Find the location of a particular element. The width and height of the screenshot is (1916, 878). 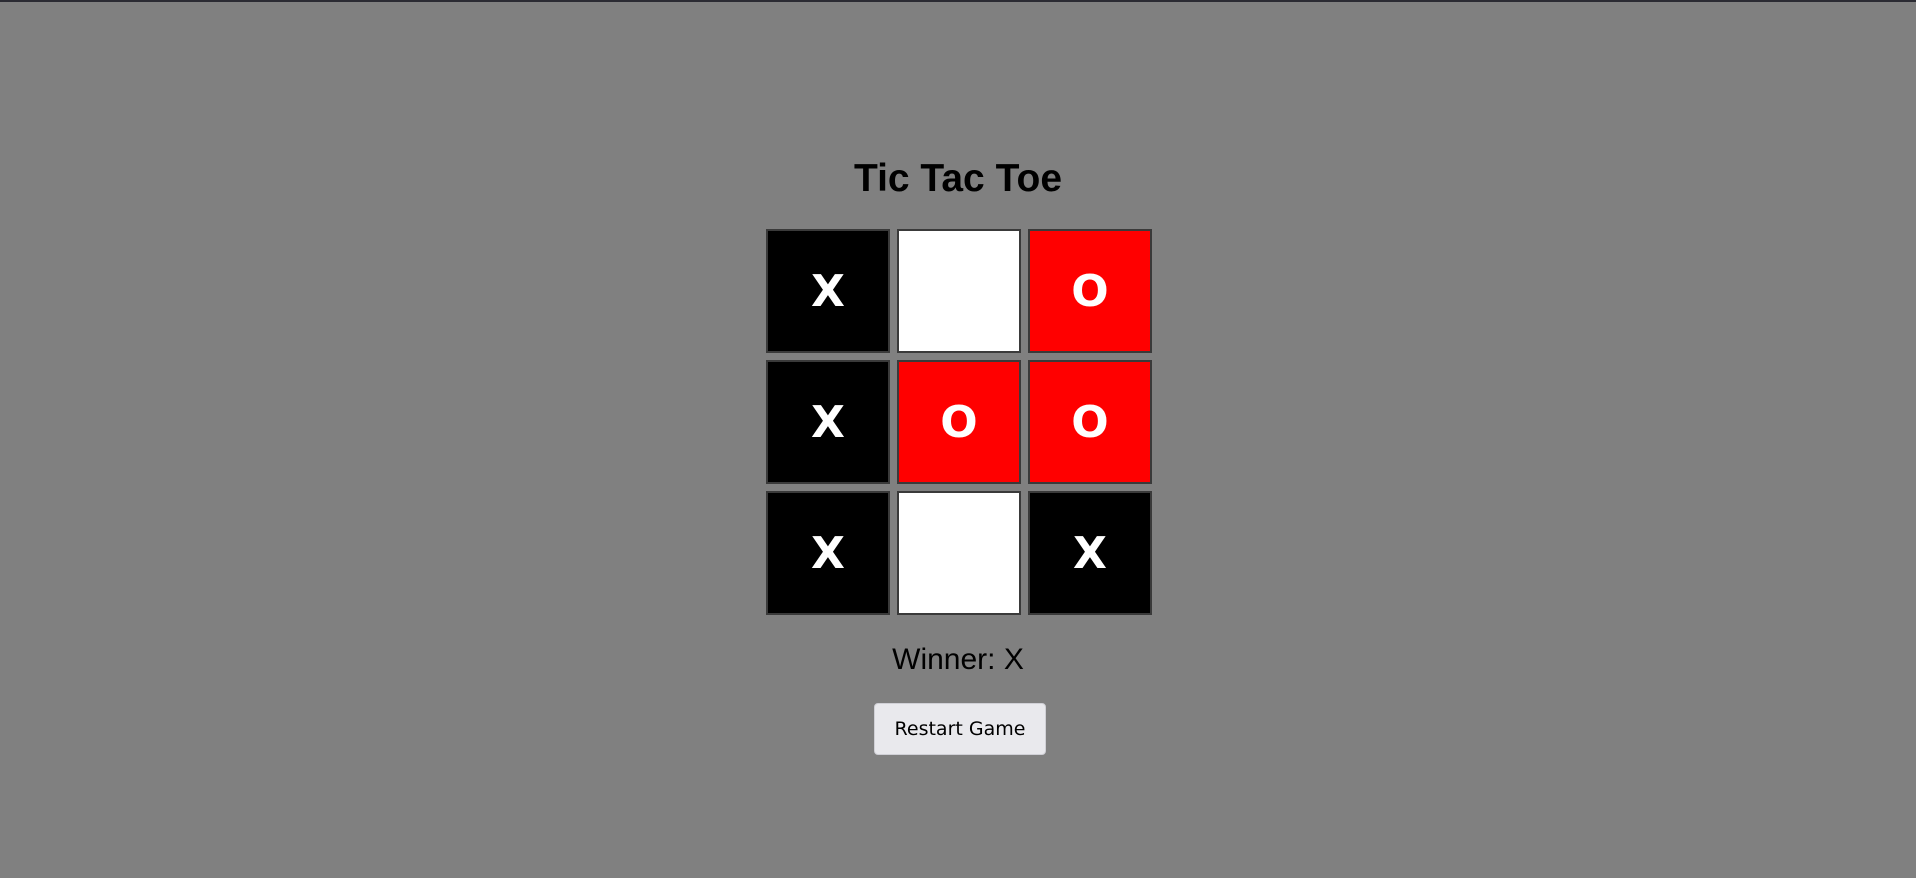

game-title: Tic Tac Toe is located at coordinates (958, 178).